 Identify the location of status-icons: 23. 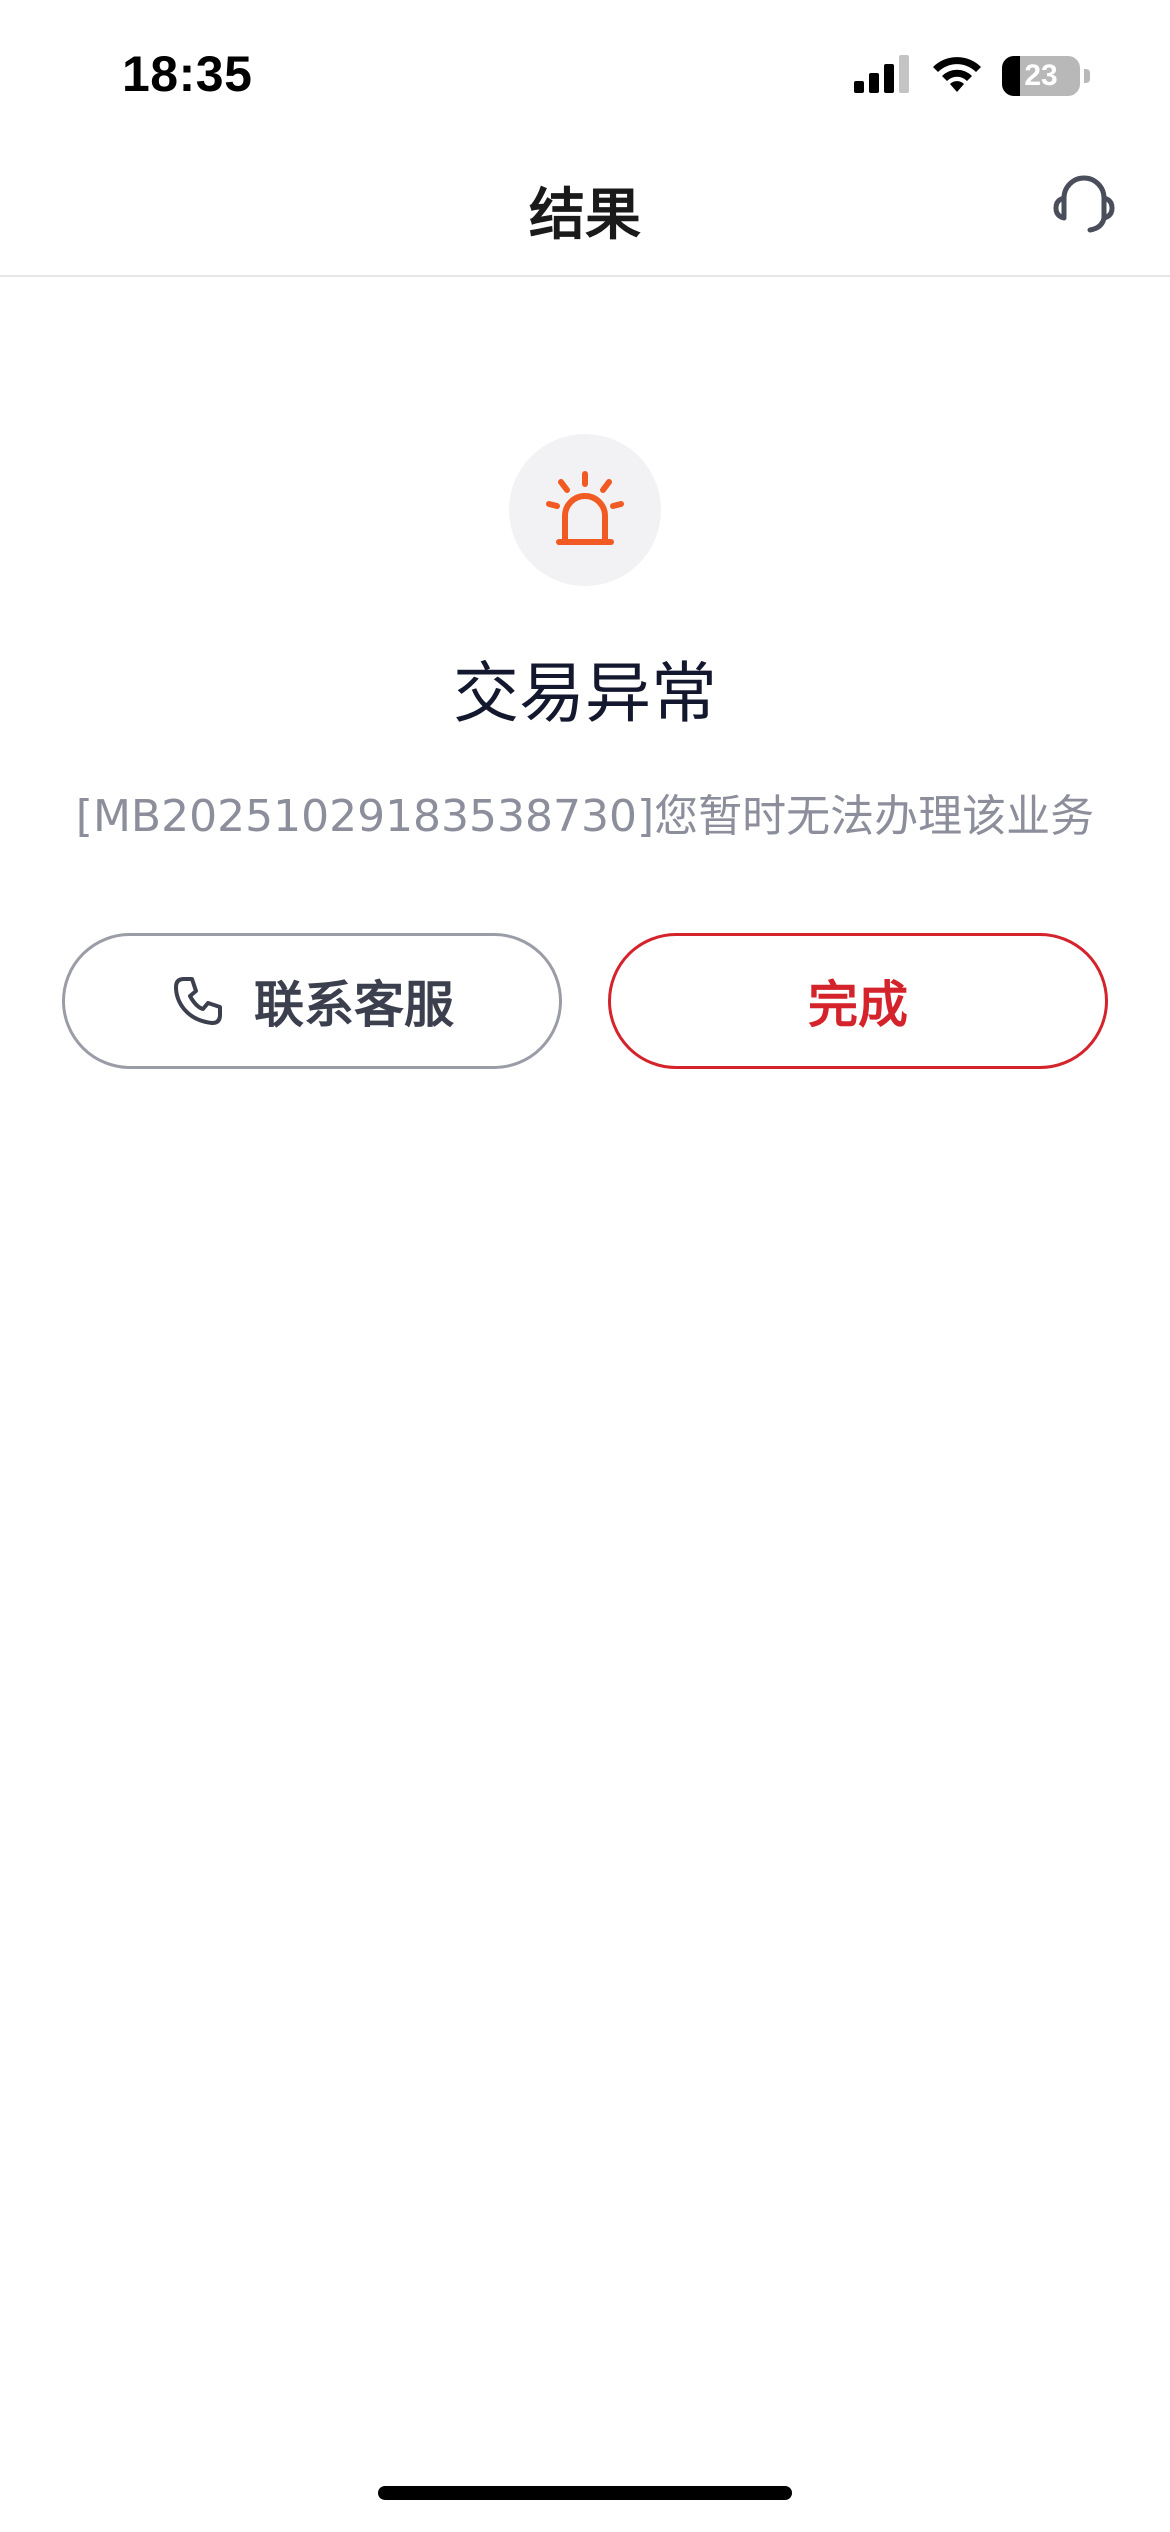
(972, 76).